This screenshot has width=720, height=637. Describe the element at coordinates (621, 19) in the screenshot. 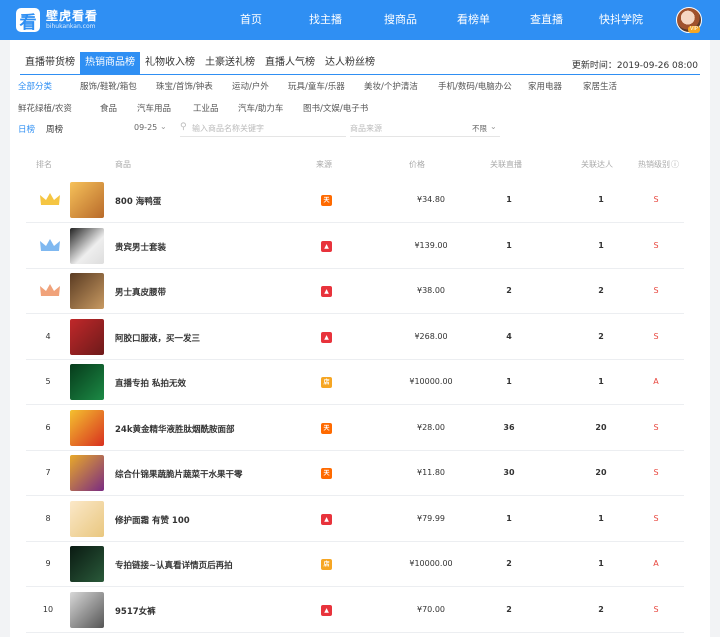

I see `nav-academy: 快抖学院` at that location.